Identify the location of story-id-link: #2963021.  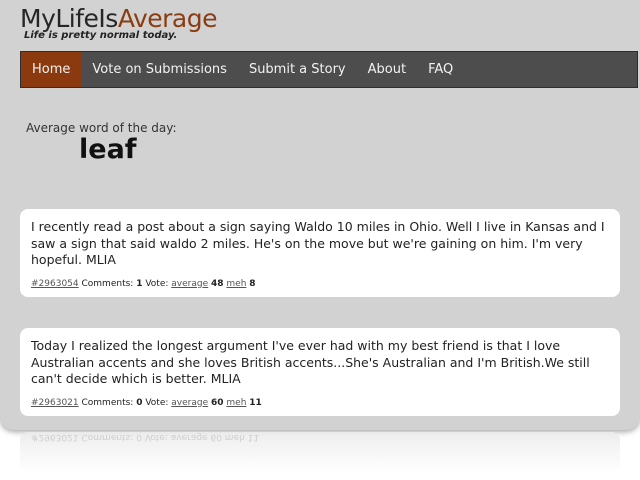
(55, 403).